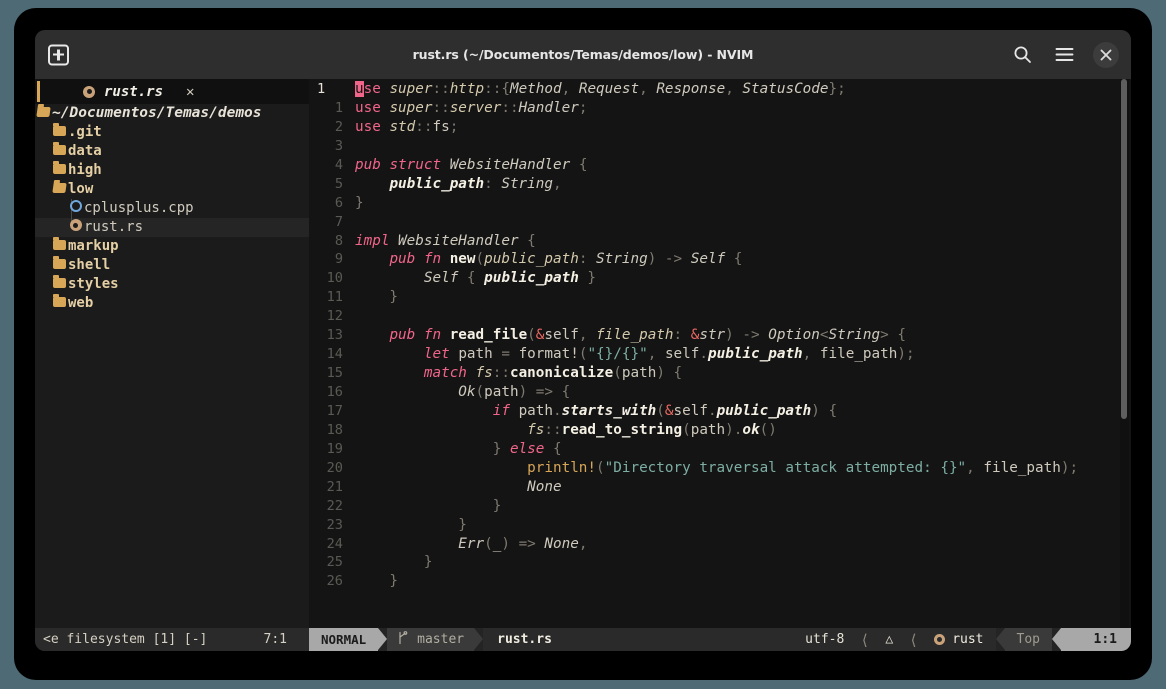 The image size is (1166, 689). Describe the element at coordinates (338, 259) in the screenshot. I see `line-number: 9` at that location.